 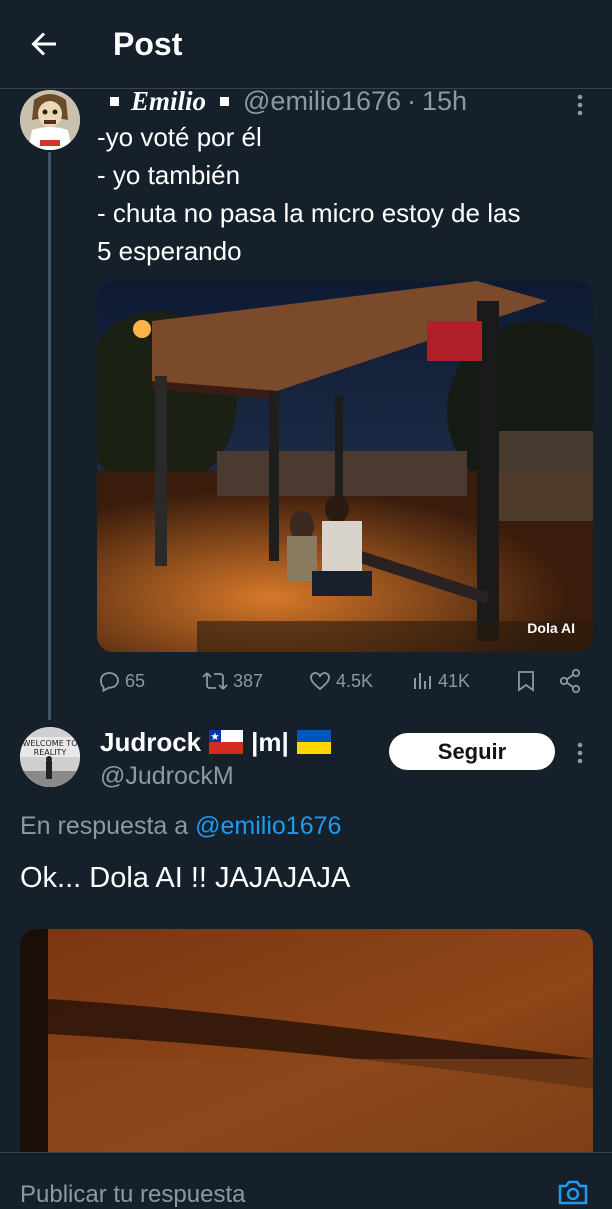 I want to click on view-count: 41K, so click(x=454, y=680).